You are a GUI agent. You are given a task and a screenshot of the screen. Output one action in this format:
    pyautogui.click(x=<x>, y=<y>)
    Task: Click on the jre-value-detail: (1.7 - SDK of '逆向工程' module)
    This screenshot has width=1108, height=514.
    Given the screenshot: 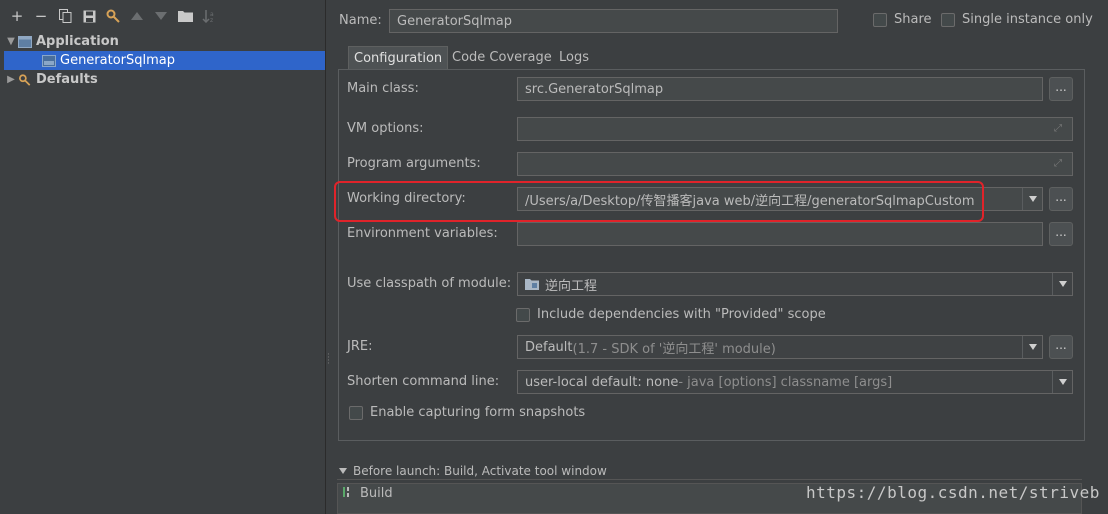 What is the action you would take?
    pyautogui.click(x=674, y=349)
    